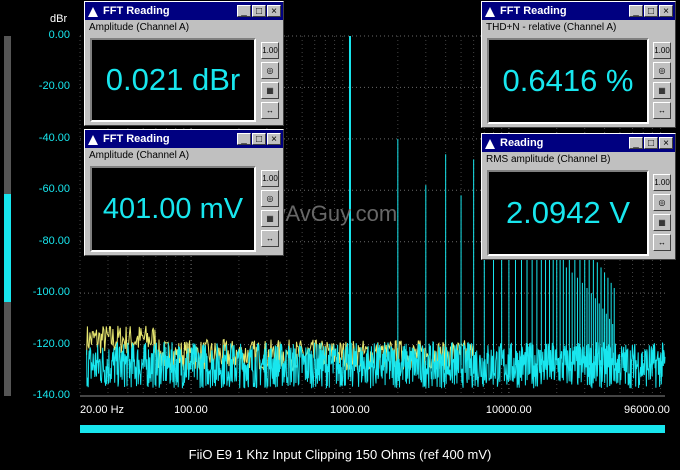  Describe the element at coordinates (372, 429) in the screenshot. I see `x-axis-scrollbar` at that location.